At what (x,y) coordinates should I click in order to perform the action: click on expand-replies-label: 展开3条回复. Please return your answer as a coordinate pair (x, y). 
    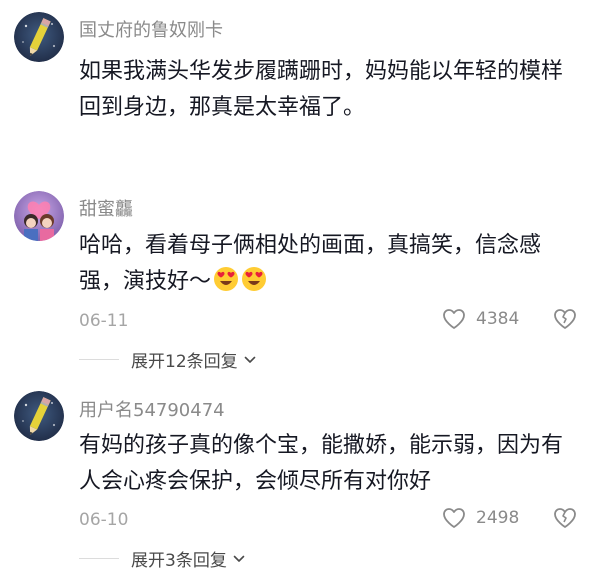
    Looking at the image, I should click on (179, 561).